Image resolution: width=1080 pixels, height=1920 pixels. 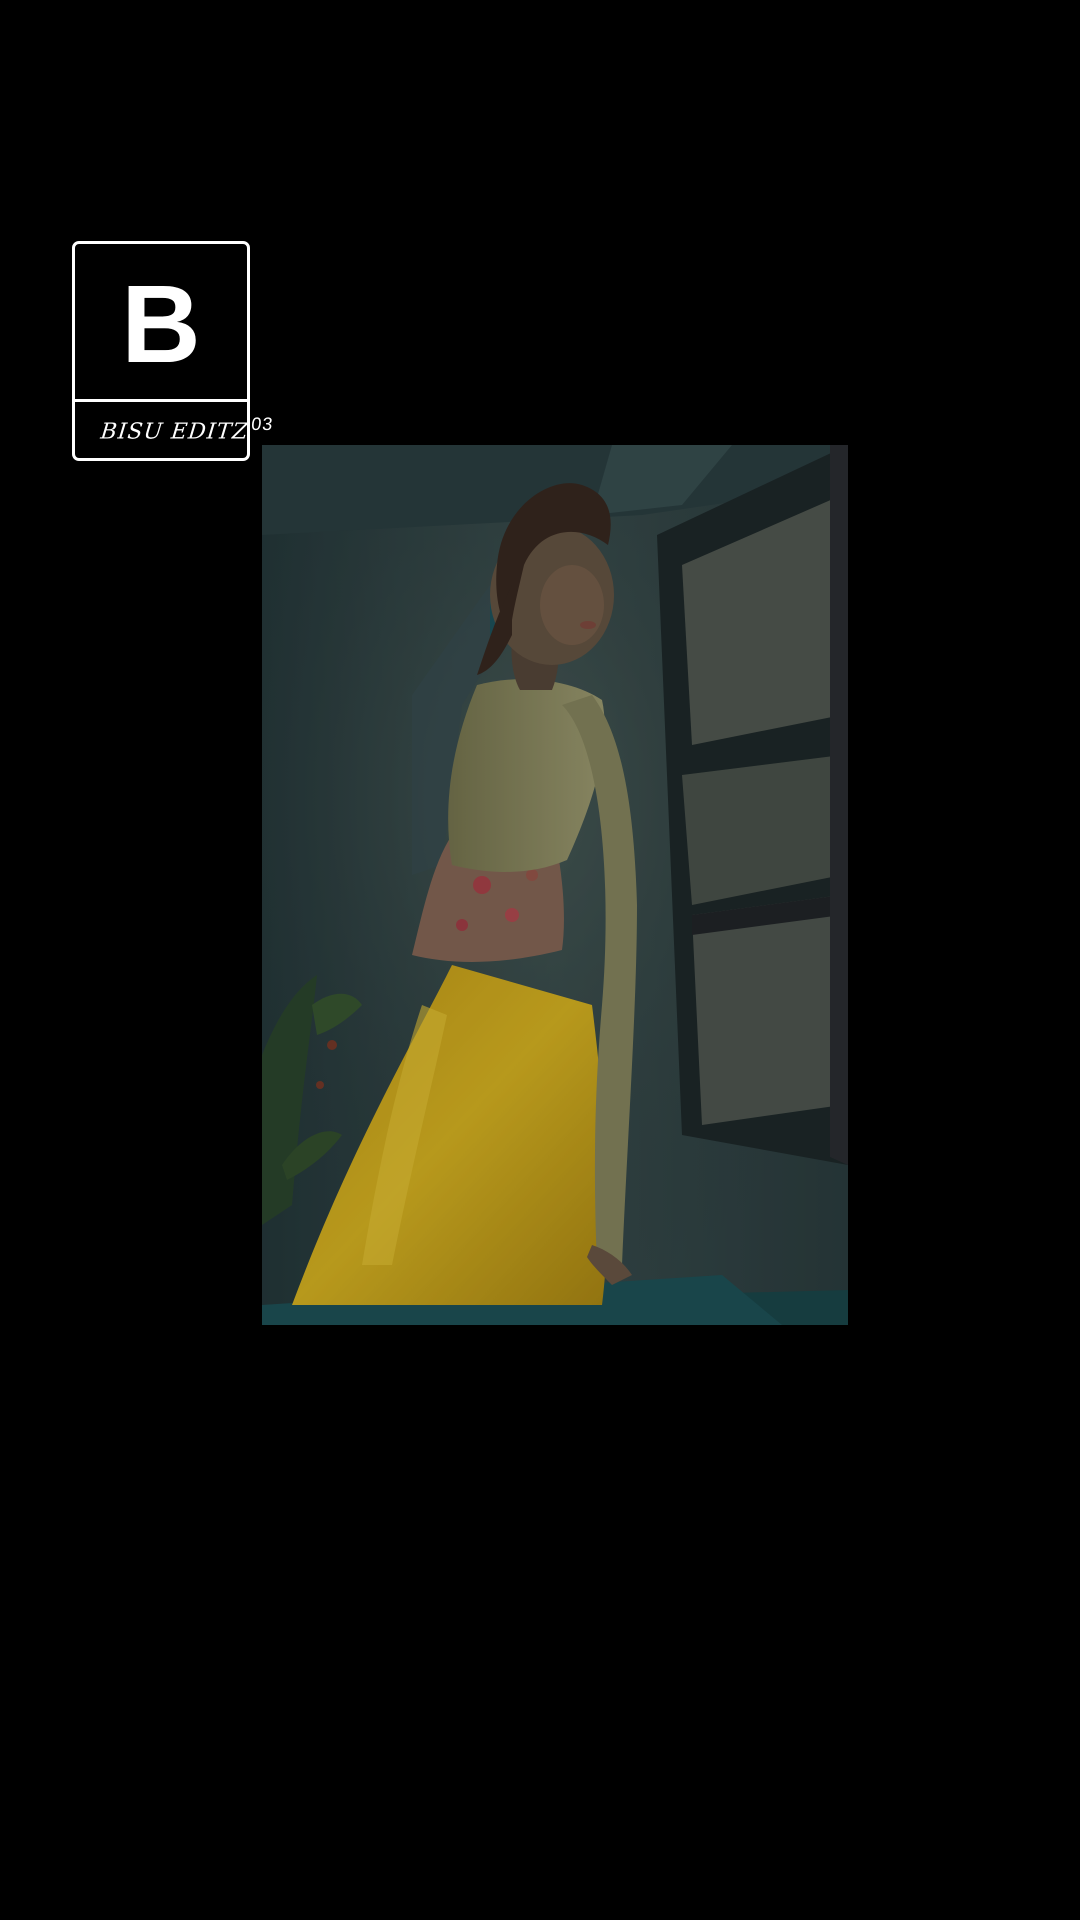 What do you see at coordinates (262, 424) in the screenshot?
I see `logo-superscript: 03` at bounding box center [262, 424].